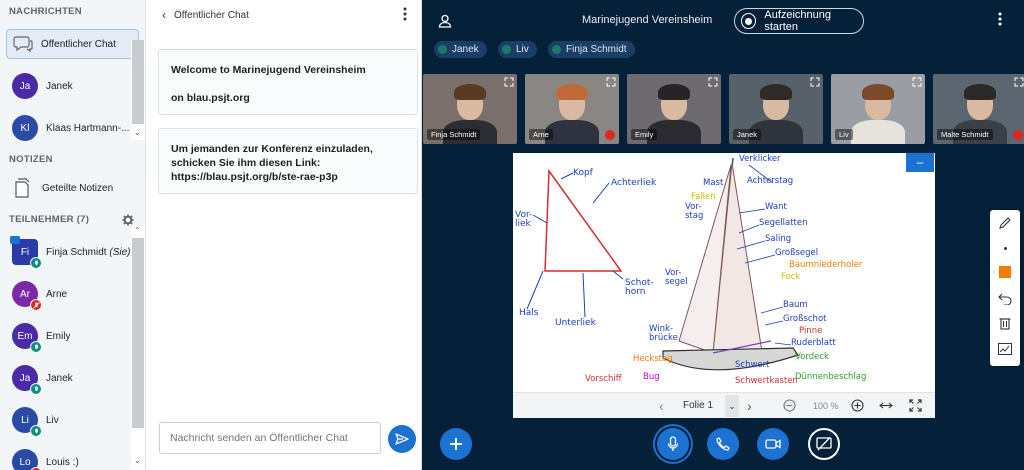 This screenshot has height=470, width=1024. What do you see at coordinates (288, 177) in the screenshot?
I see `invite-link: https://blau.psjt.org/b/ste-rae-p3p` at bounding box center [288, 177].